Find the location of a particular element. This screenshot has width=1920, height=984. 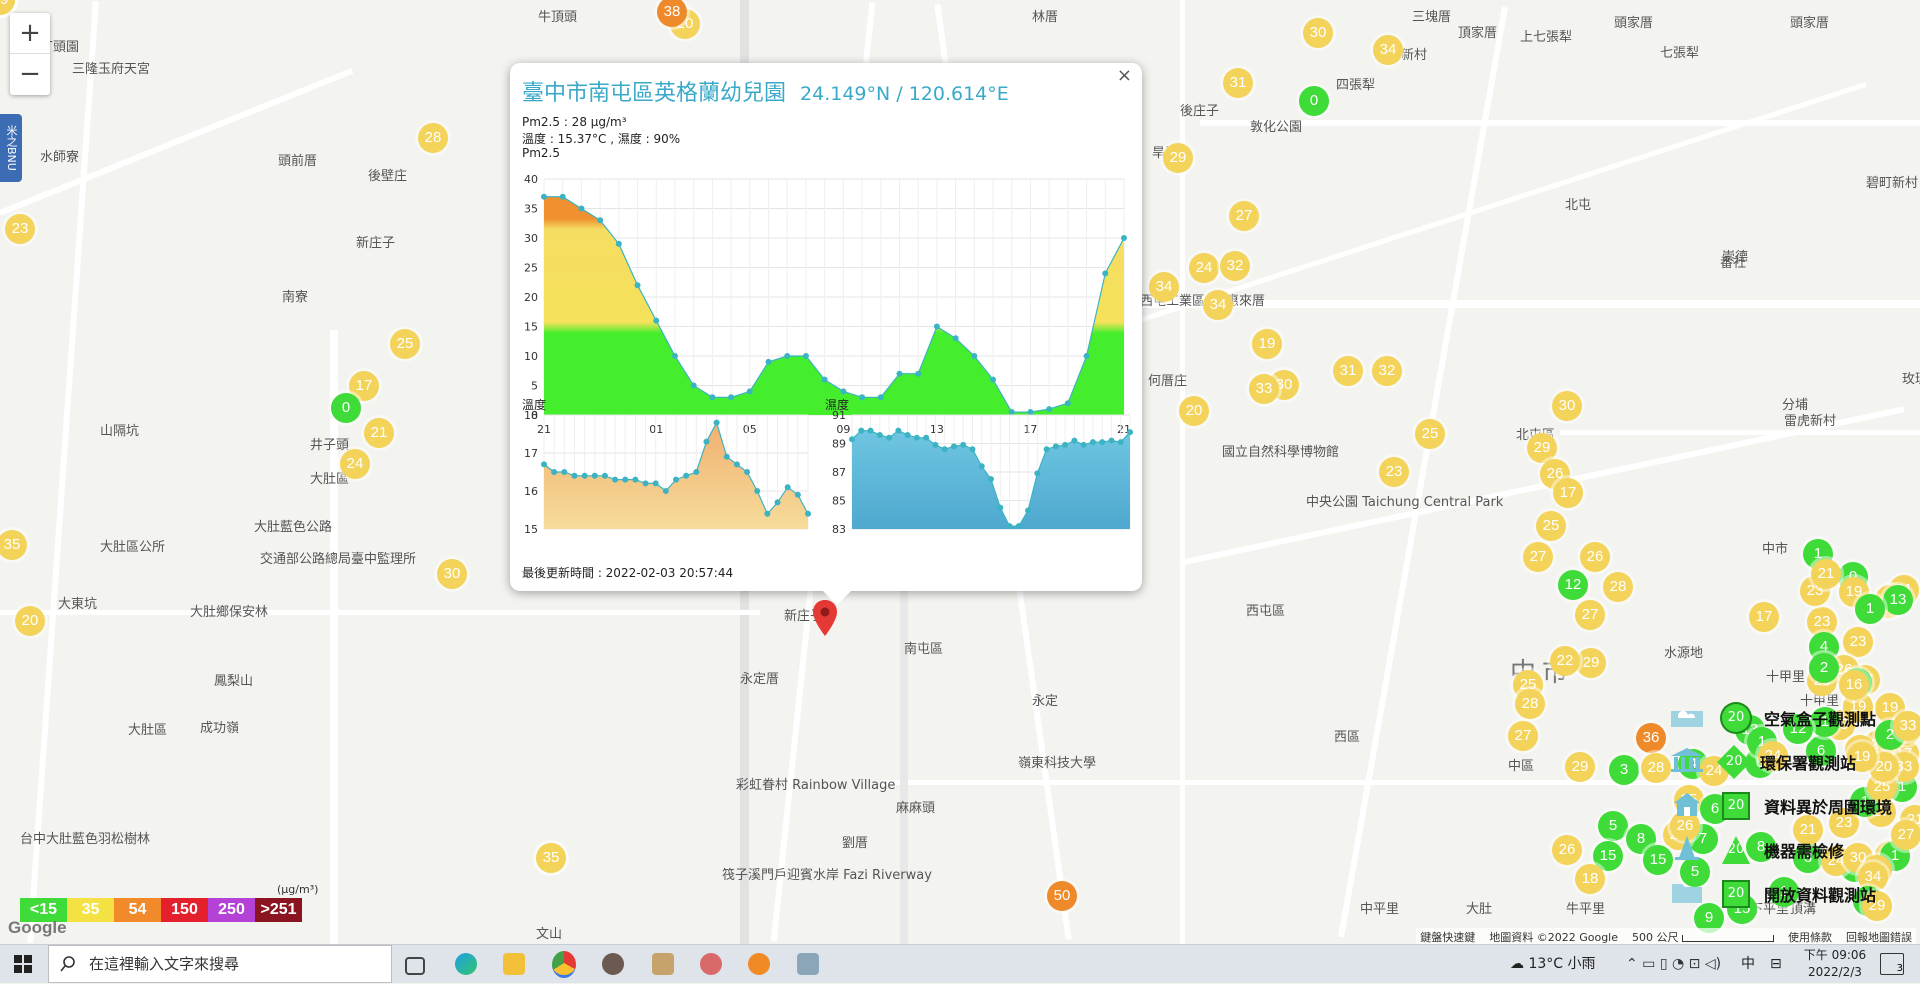

station-legend-label: 開放資料觀測站 is located at coordinates (1820, 895).